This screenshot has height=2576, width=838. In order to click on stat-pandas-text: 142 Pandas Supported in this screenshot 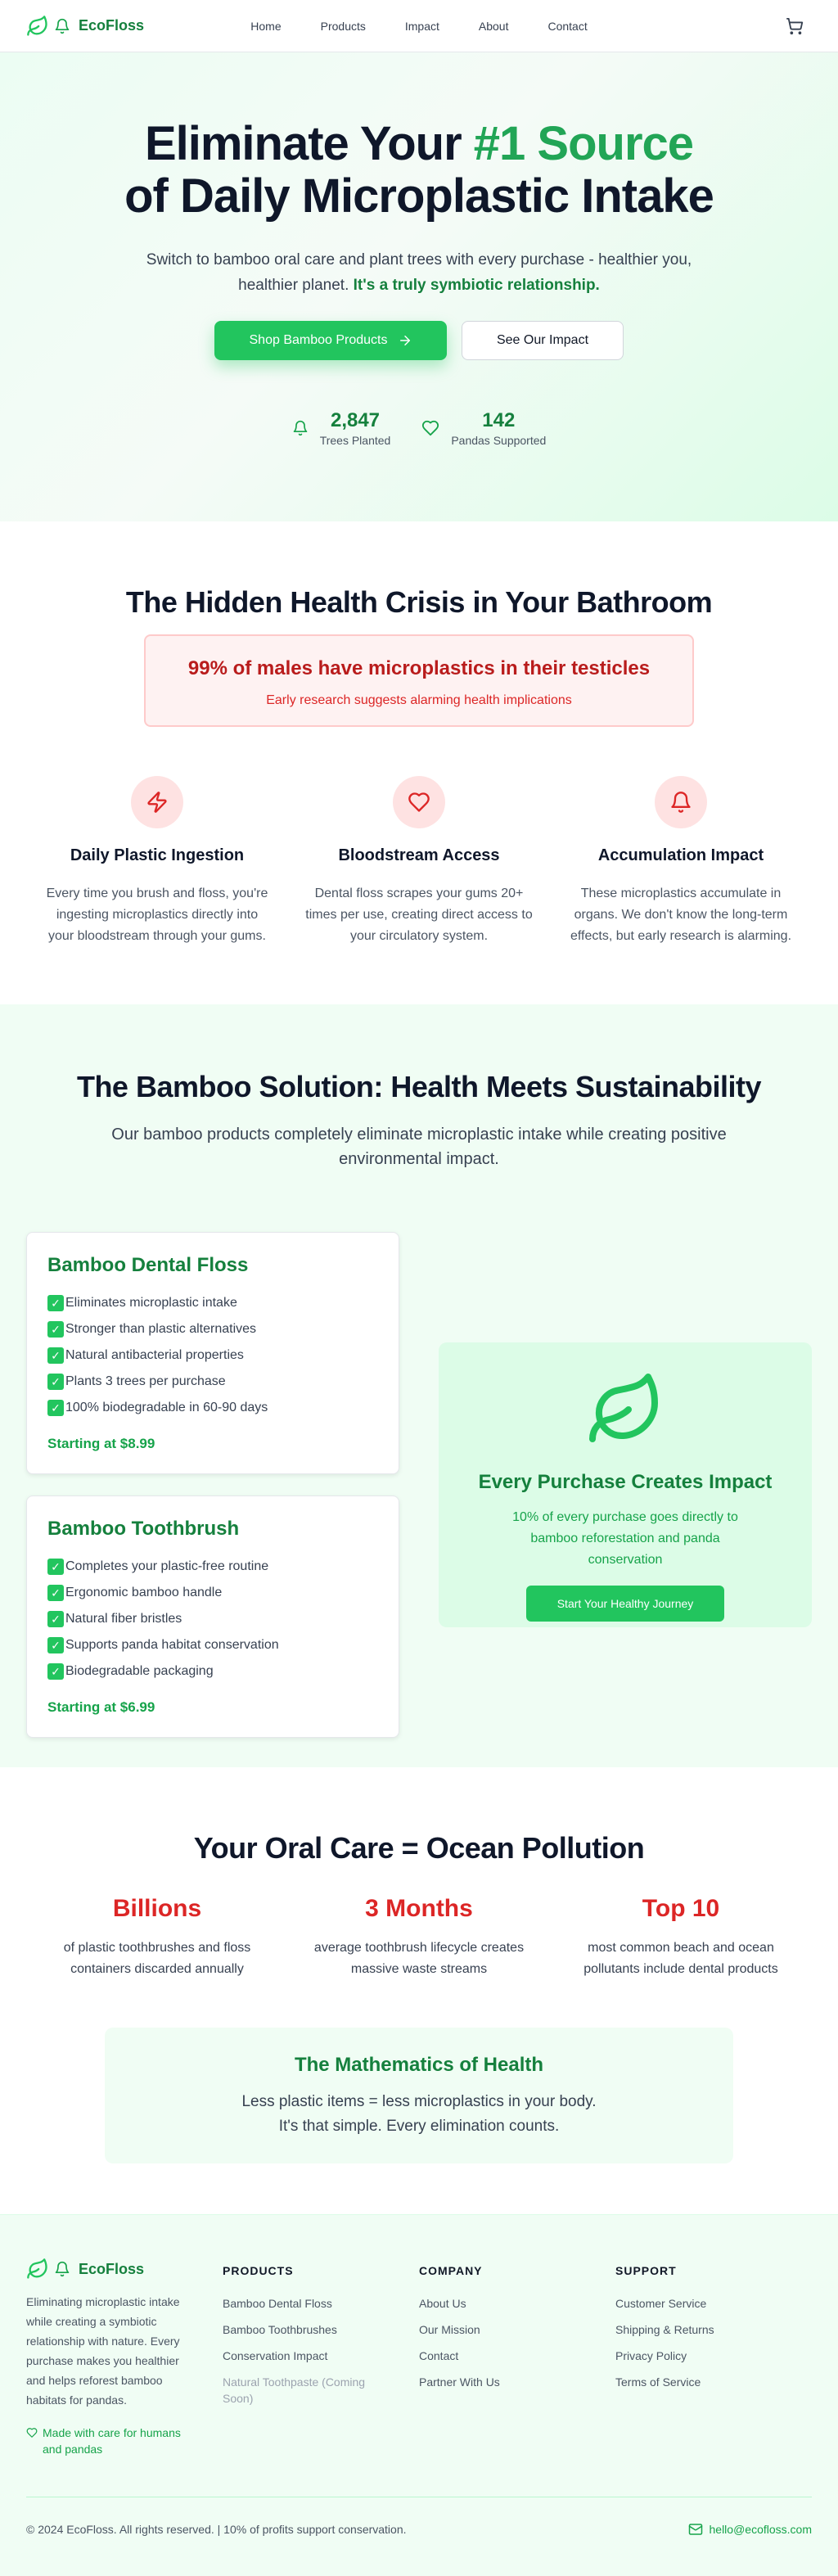, I will do `click(498, 428)`.